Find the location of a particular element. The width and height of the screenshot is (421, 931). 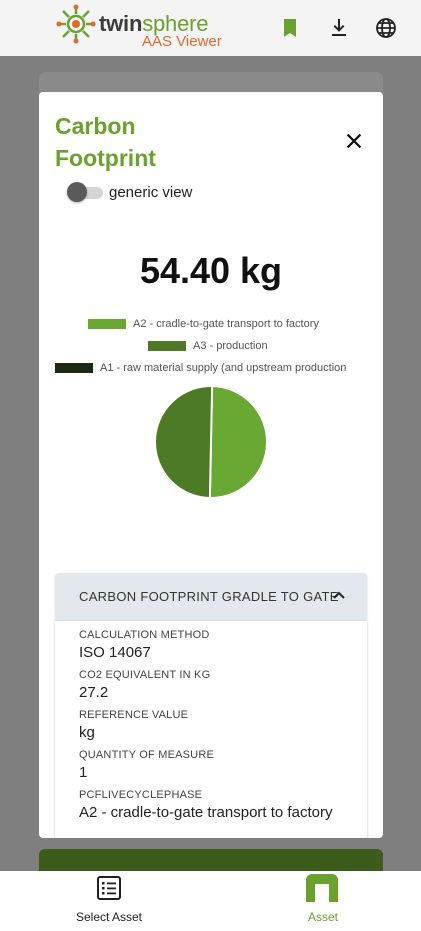

legend-label: A2 - cradle-to-gate transport to factory is located at coordinates (226, 324).